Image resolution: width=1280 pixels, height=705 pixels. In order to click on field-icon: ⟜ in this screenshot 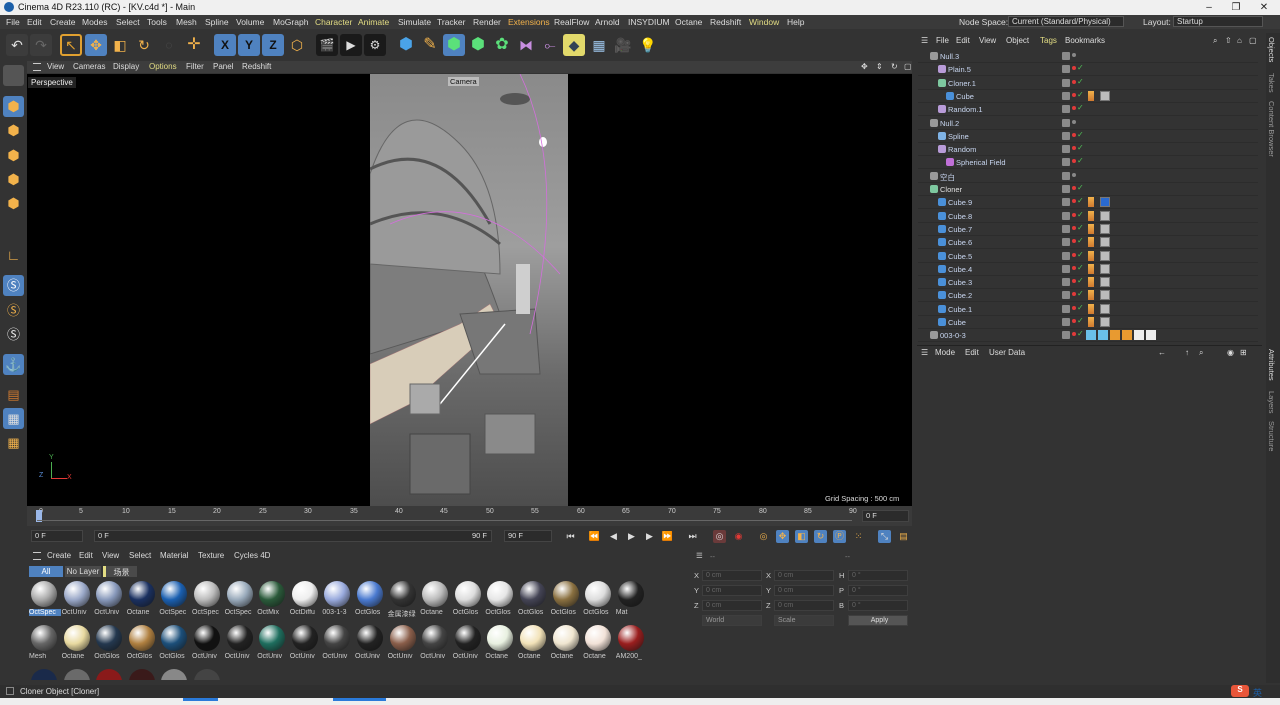, I will do `click(550, 45)`.